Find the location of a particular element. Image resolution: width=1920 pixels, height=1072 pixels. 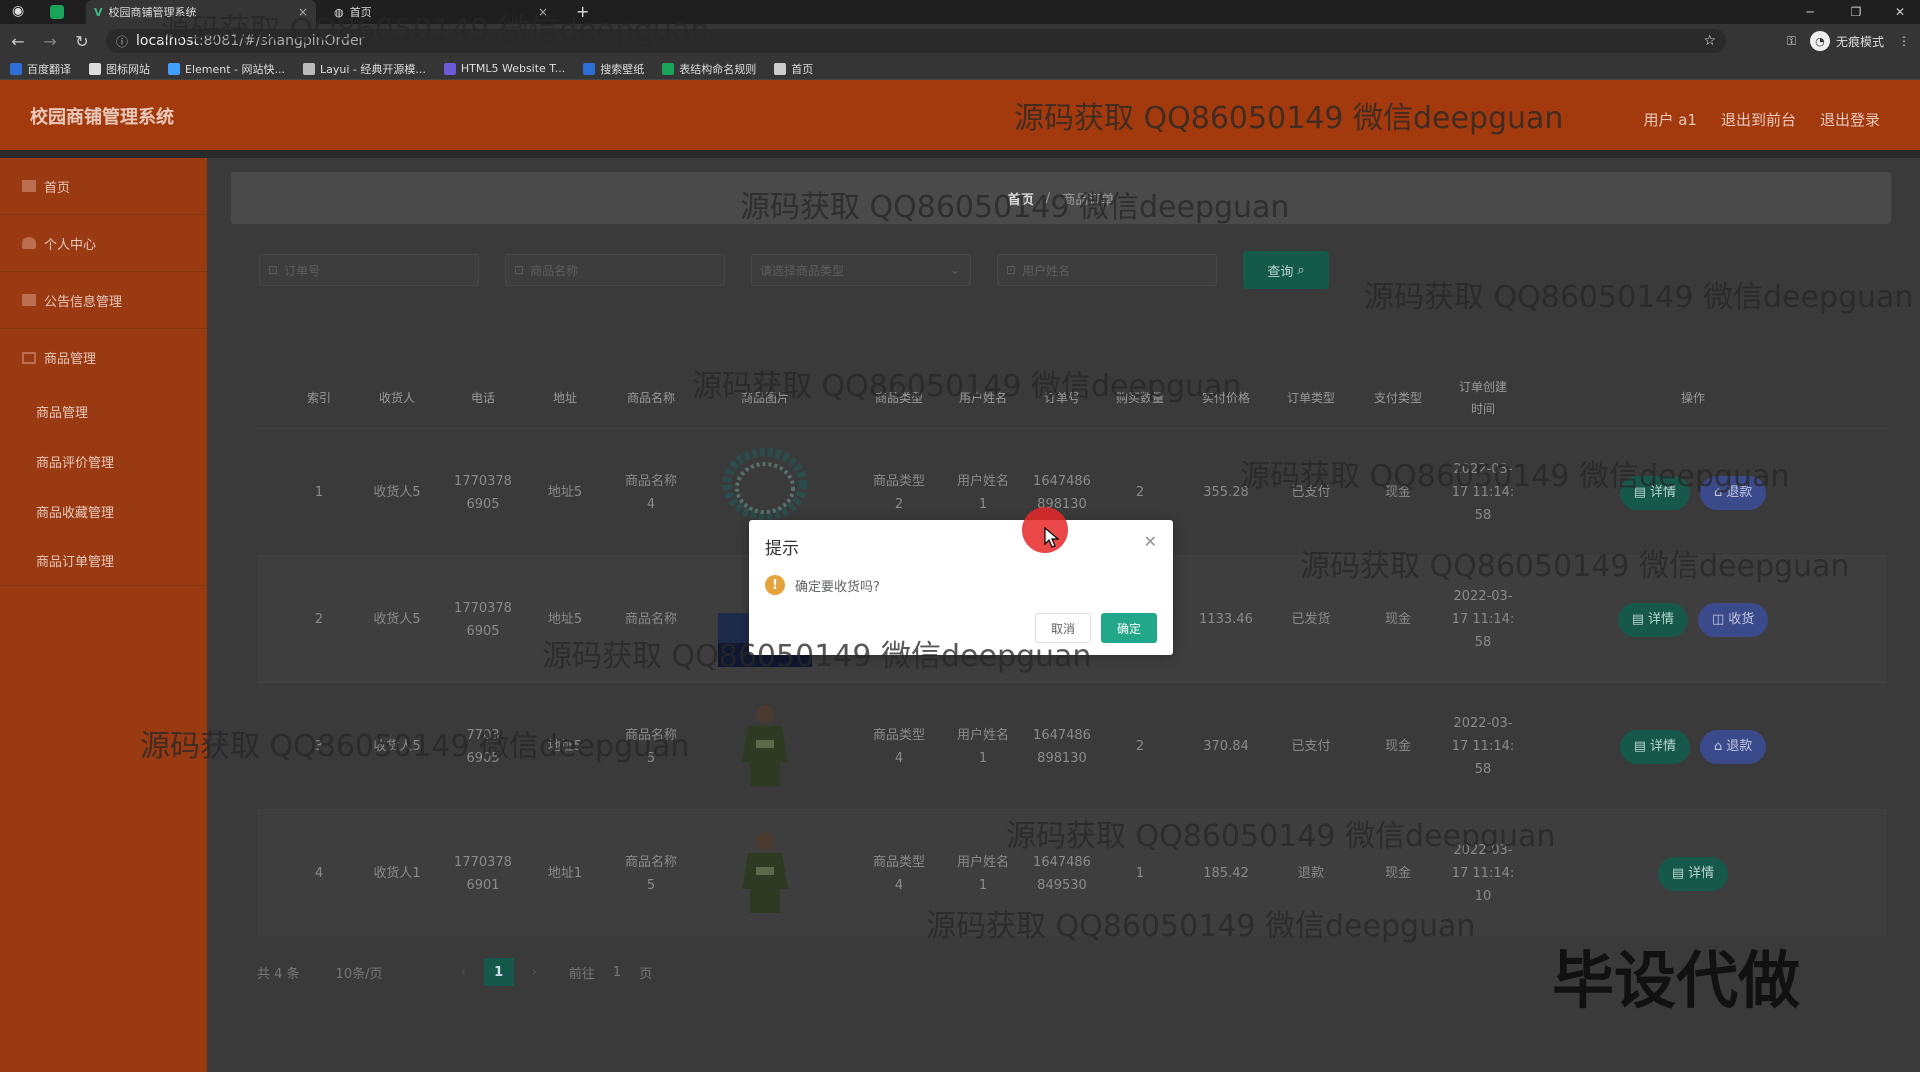

pager-size-select: 10条/页 is located at coordinates (359, 972).